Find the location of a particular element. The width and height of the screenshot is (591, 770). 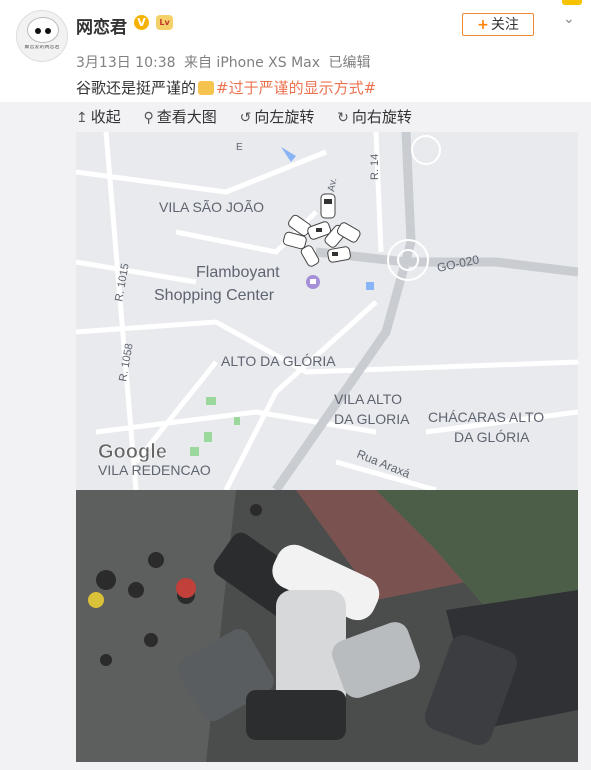

avatar-eye-right is located at coordinates (48, 31).